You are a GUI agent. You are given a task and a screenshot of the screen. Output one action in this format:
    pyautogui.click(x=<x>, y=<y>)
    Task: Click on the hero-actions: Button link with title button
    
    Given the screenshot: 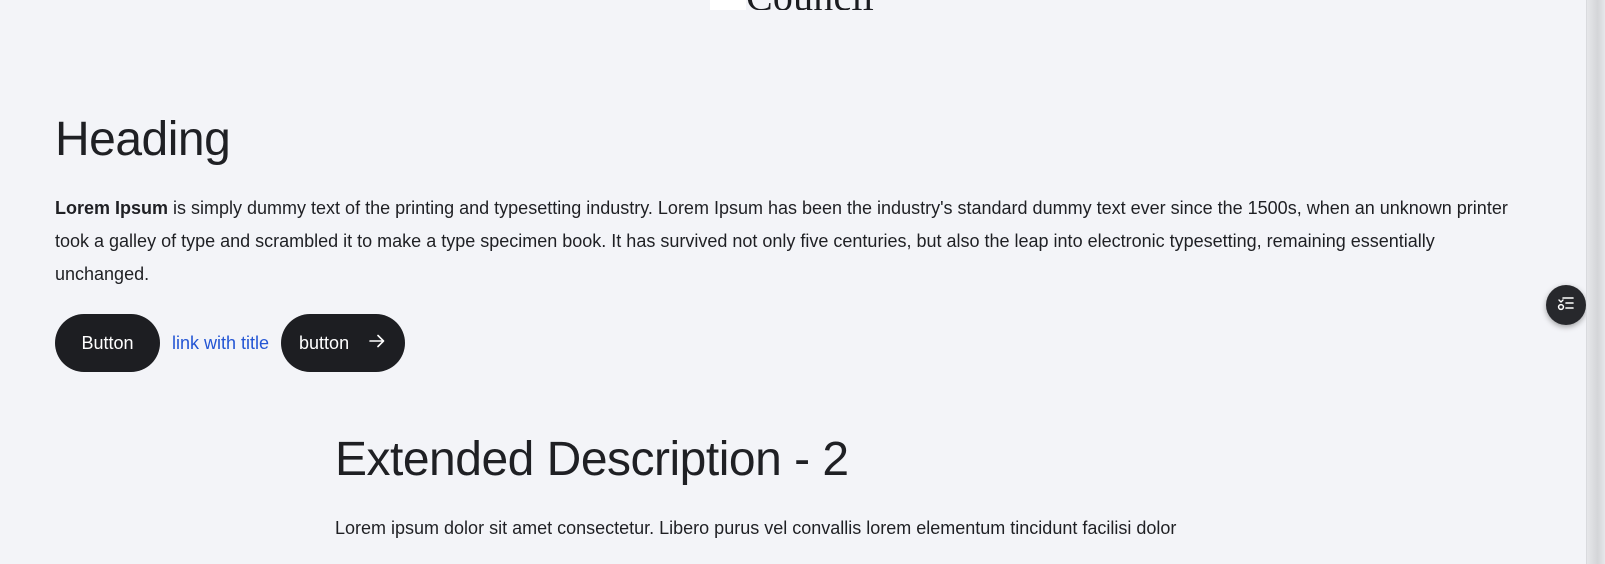 What is the action you would take?
    pyautogui.click(x=230, y=343)
    